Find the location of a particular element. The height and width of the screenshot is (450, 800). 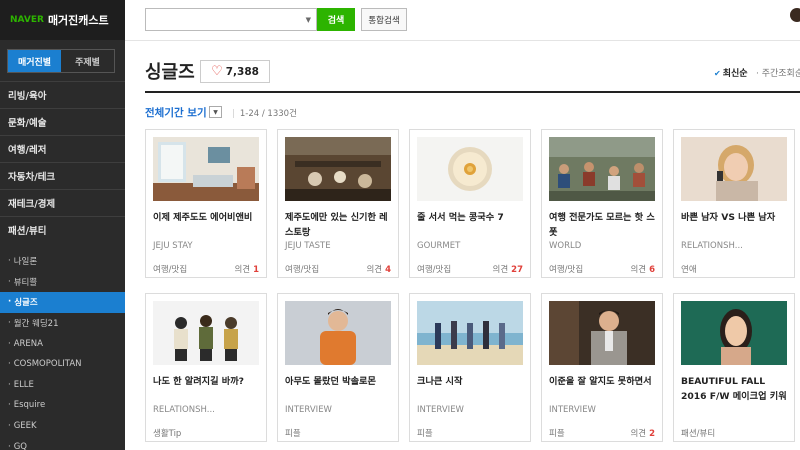

dropdown-caret-icon: ▼ is located at coordinates (308, 20).